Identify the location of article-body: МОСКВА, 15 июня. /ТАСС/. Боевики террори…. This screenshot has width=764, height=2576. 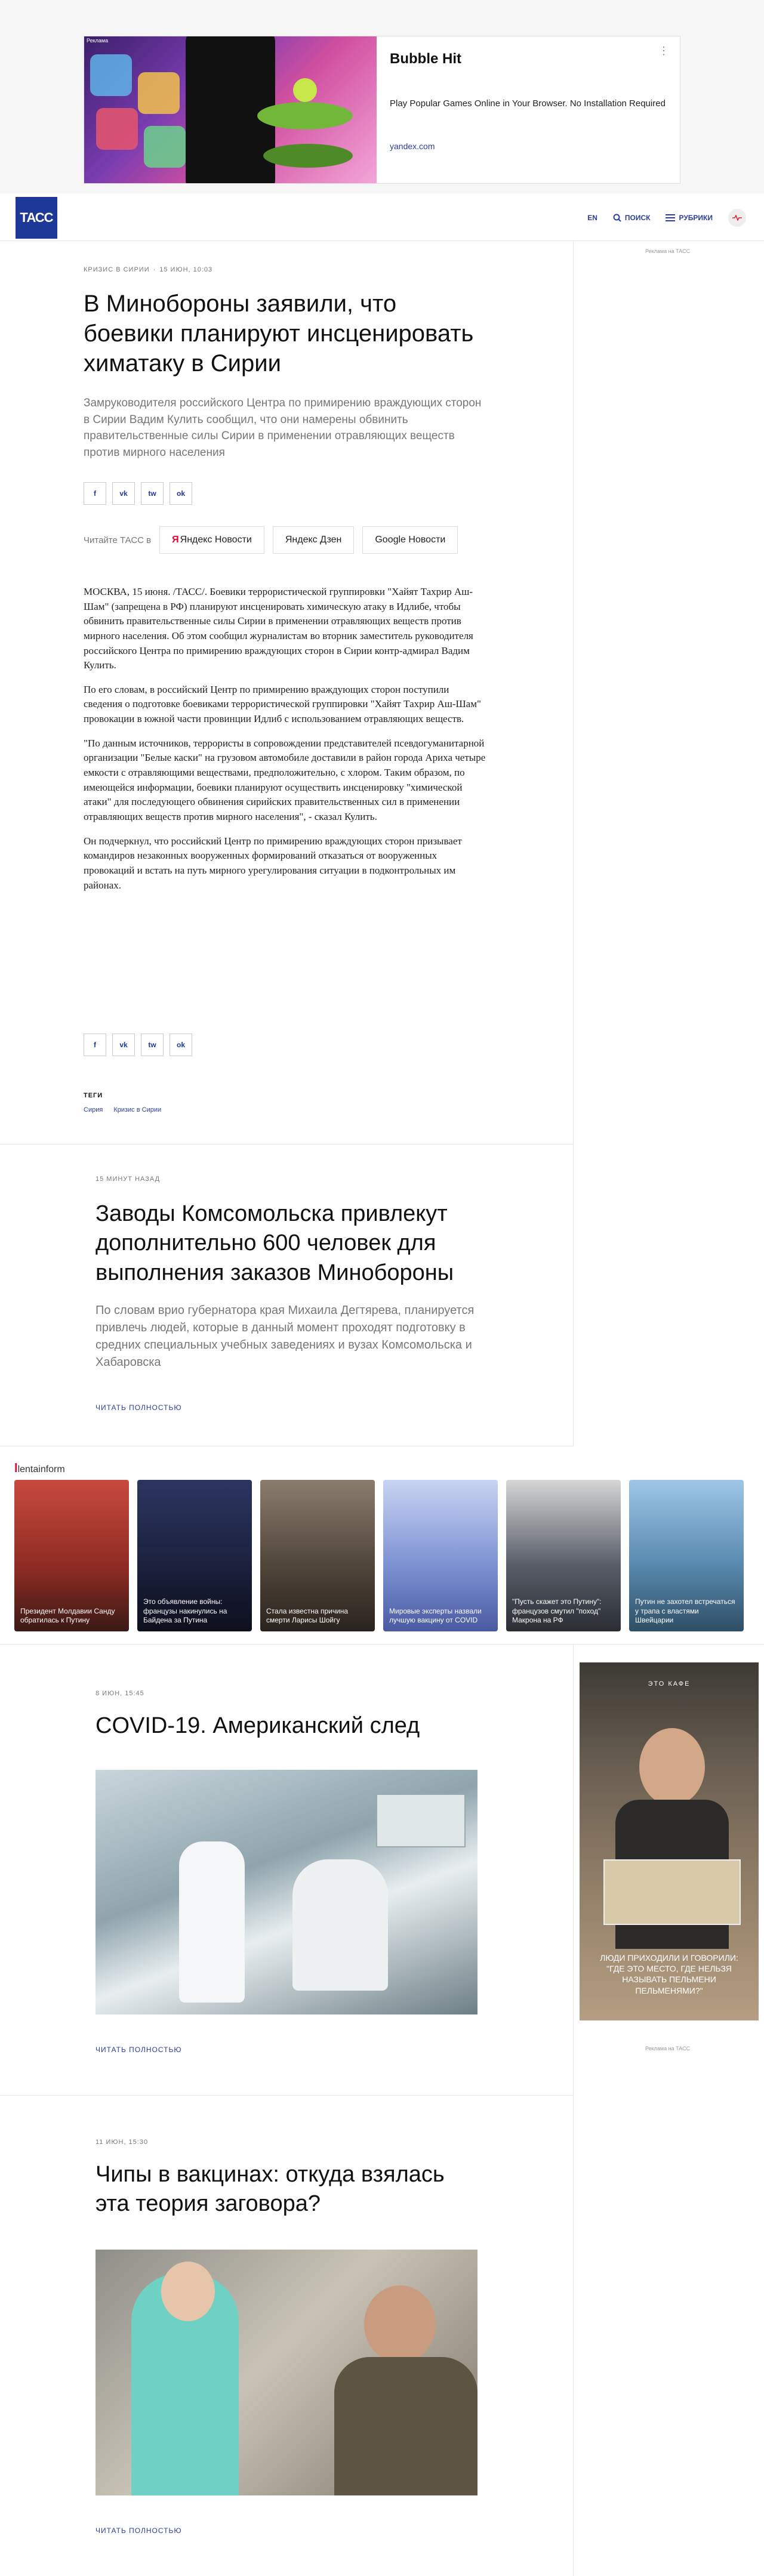
(286, 744).